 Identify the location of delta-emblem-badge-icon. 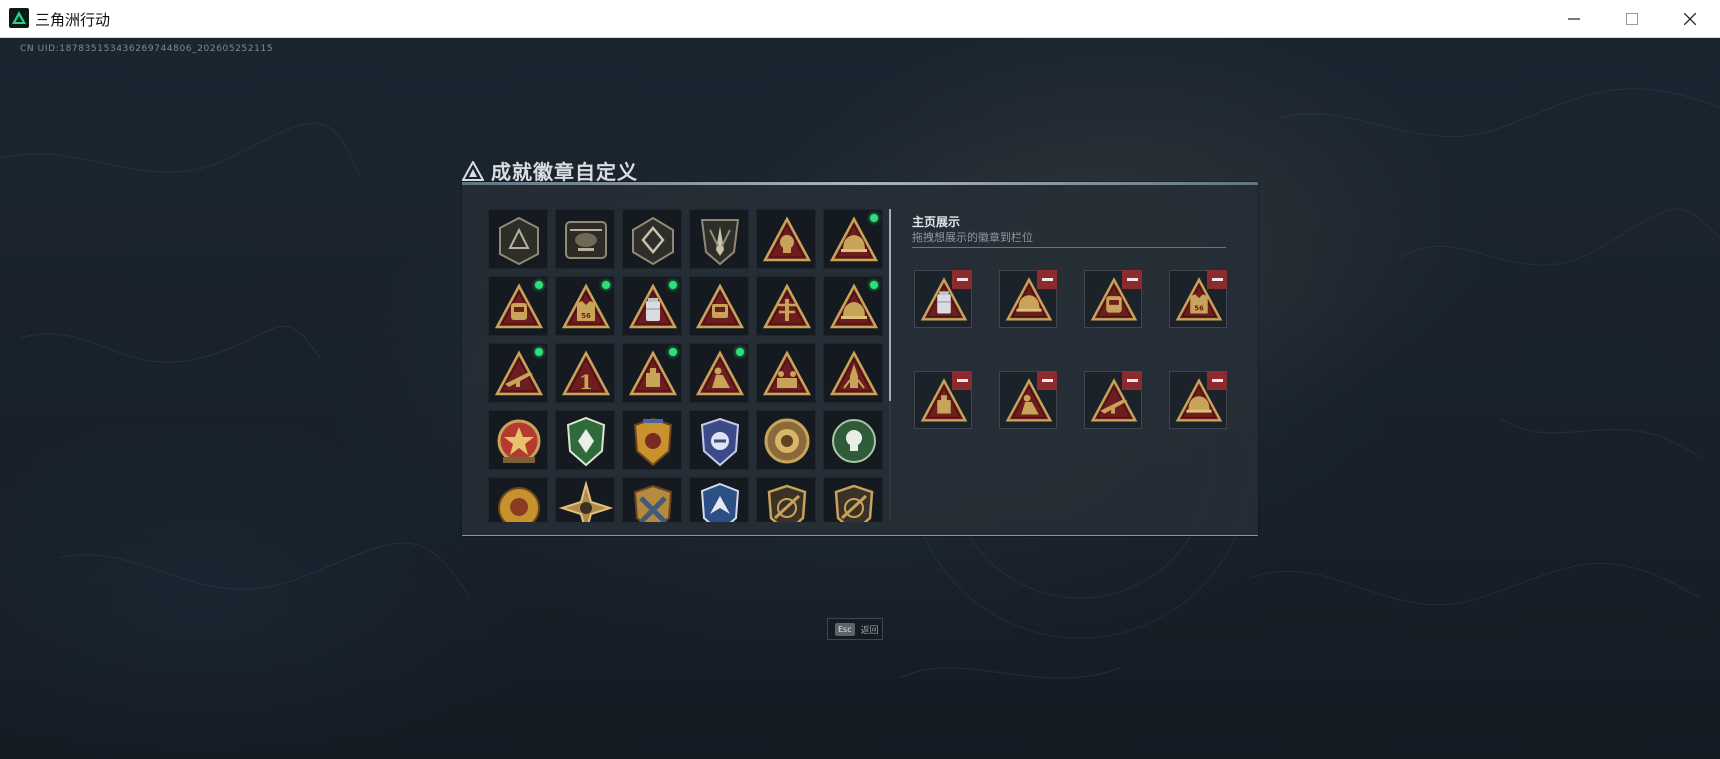
(519, 241).